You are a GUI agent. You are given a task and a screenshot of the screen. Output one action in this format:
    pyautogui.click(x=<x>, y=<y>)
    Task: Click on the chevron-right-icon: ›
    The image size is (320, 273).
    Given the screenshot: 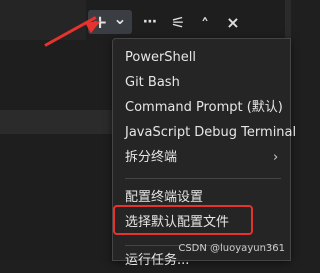 What is the action you would take?
    pyautogui.click(x=276, y=157)
    